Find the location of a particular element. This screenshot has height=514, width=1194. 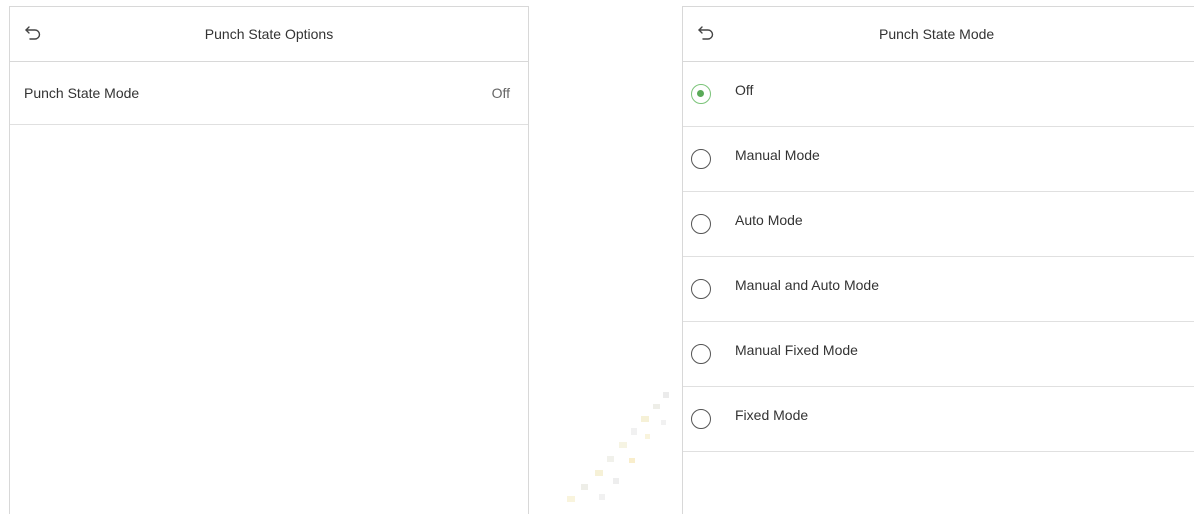

option-label: Manual Fixed Mode is located at coordinates (796, 350).